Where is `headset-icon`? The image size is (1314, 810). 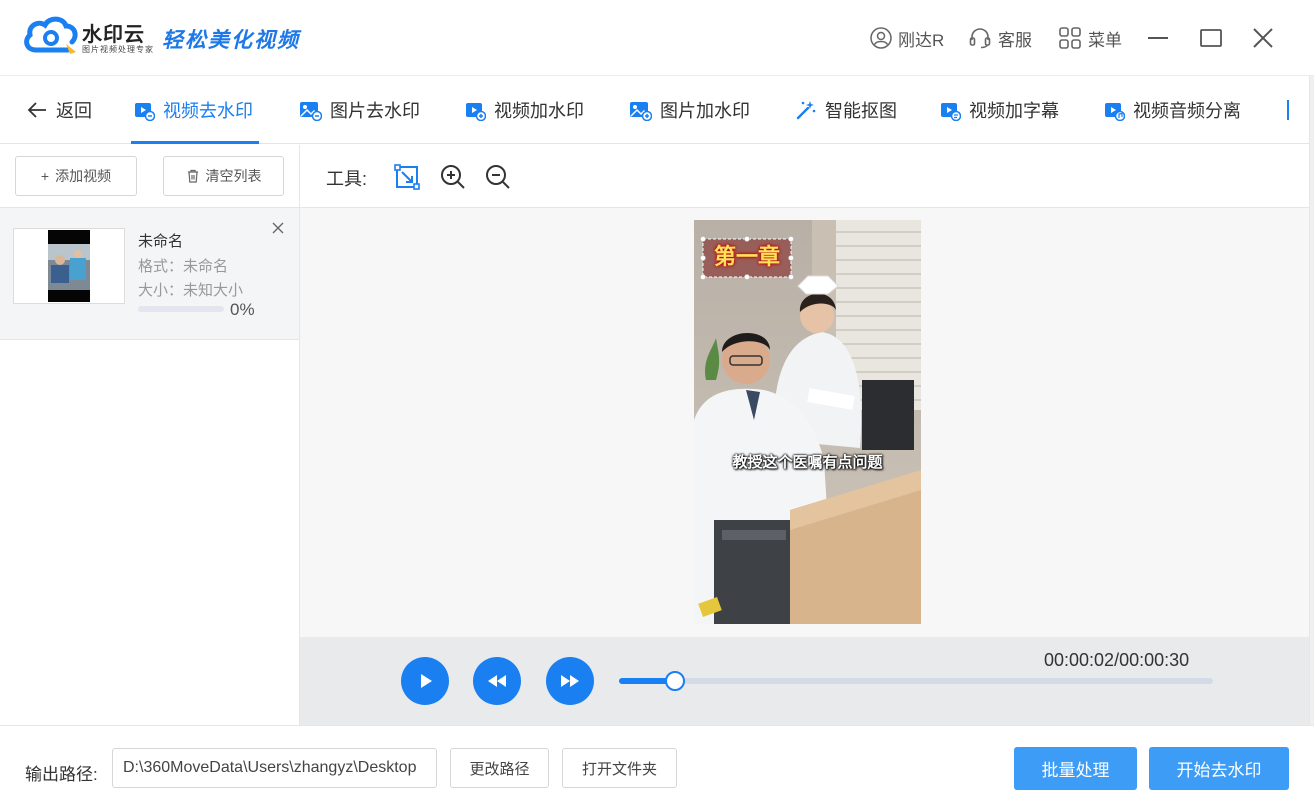
headset-icon is located at coordinates (980, 38).